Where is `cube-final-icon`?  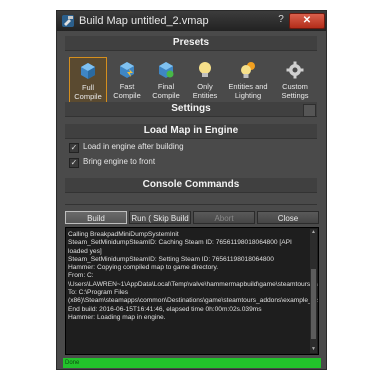 cube-final-icon is located at coordinates (166, 70).